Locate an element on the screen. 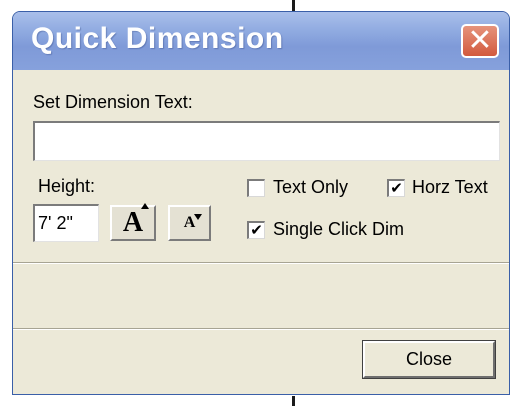 The width and height of the screenshot is (520, 406). title-bar: Quick Dimension ✕ is located at coordinates (261, 41).